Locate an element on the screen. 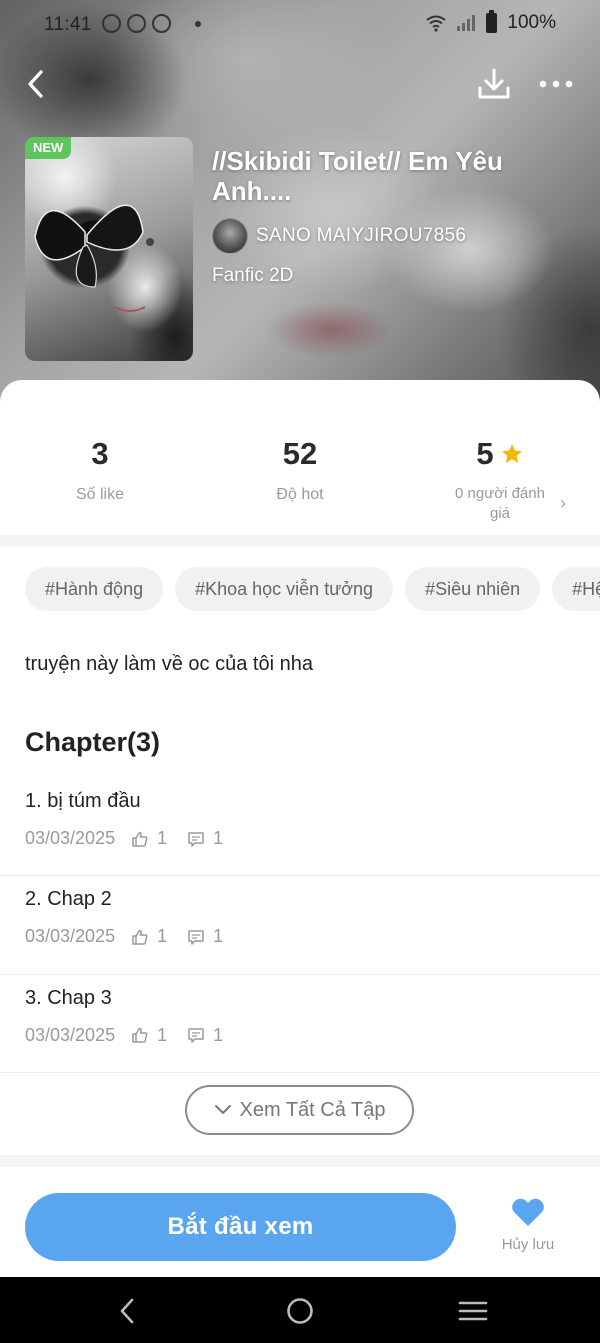 The height and width of the screenshot is (1343, 600). author-name: SANO MAIYJIROU7856 is located at coordinates (361, 235).